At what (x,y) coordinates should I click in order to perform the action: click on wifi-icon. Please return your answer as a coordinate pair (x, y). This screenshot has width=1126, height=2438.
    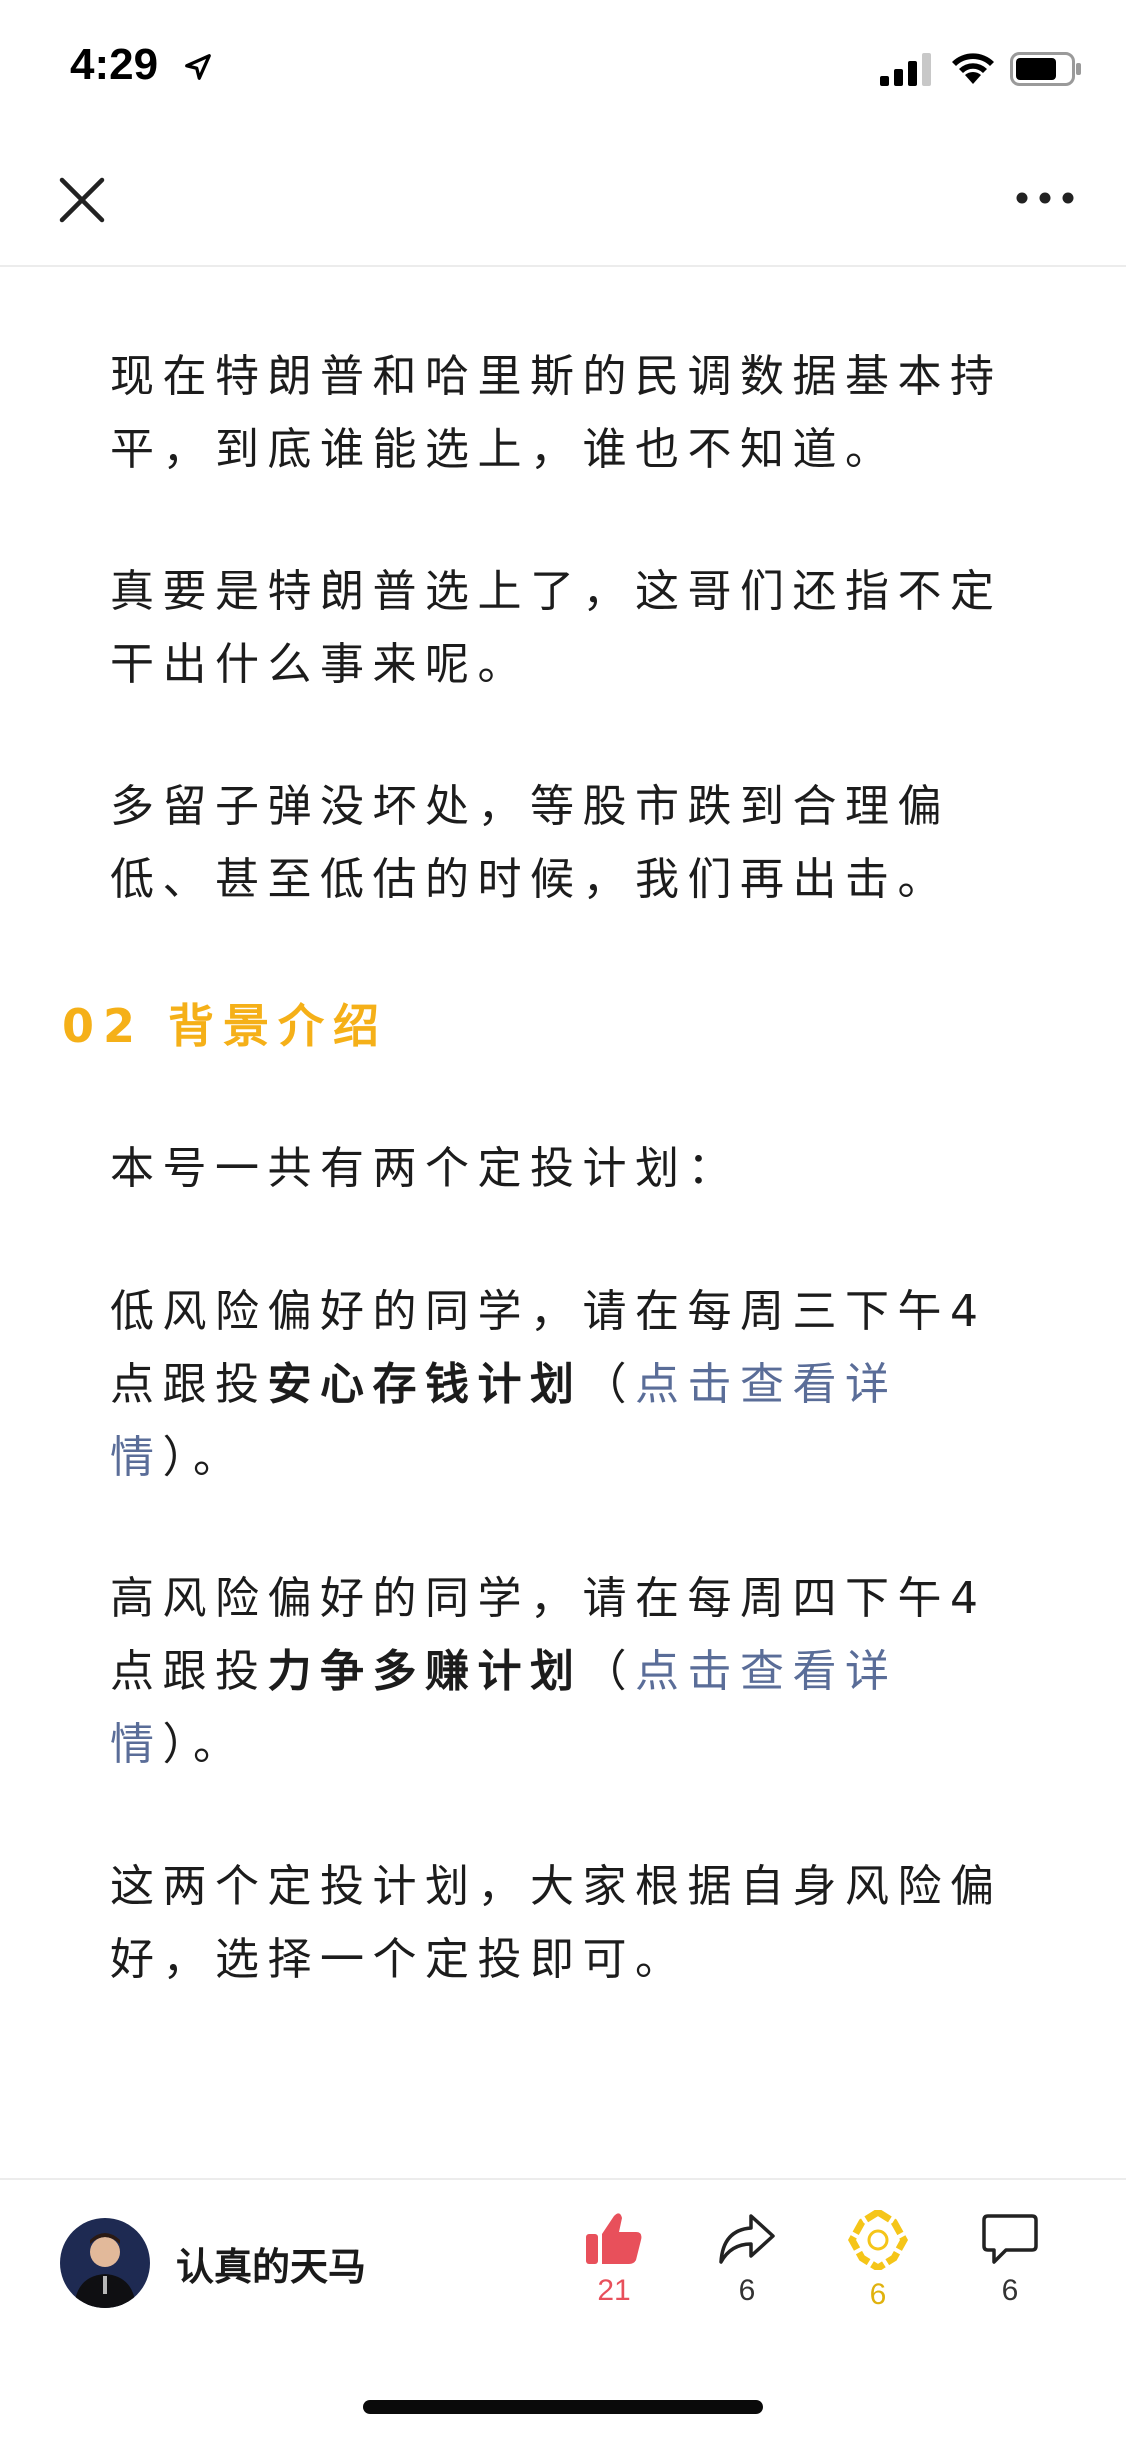
    Looking at the image, I should click on (973, 68).